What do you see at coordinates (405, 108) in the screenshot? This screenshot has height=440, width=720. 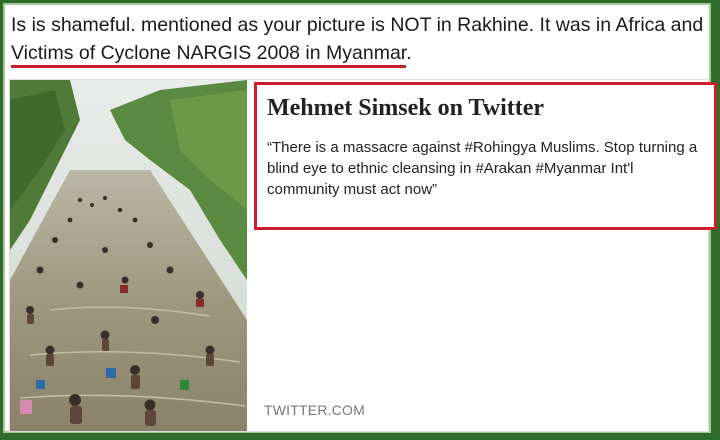 I see `card-title: Mehmet Simsek on Twitter` at bounding box center [405, 108].